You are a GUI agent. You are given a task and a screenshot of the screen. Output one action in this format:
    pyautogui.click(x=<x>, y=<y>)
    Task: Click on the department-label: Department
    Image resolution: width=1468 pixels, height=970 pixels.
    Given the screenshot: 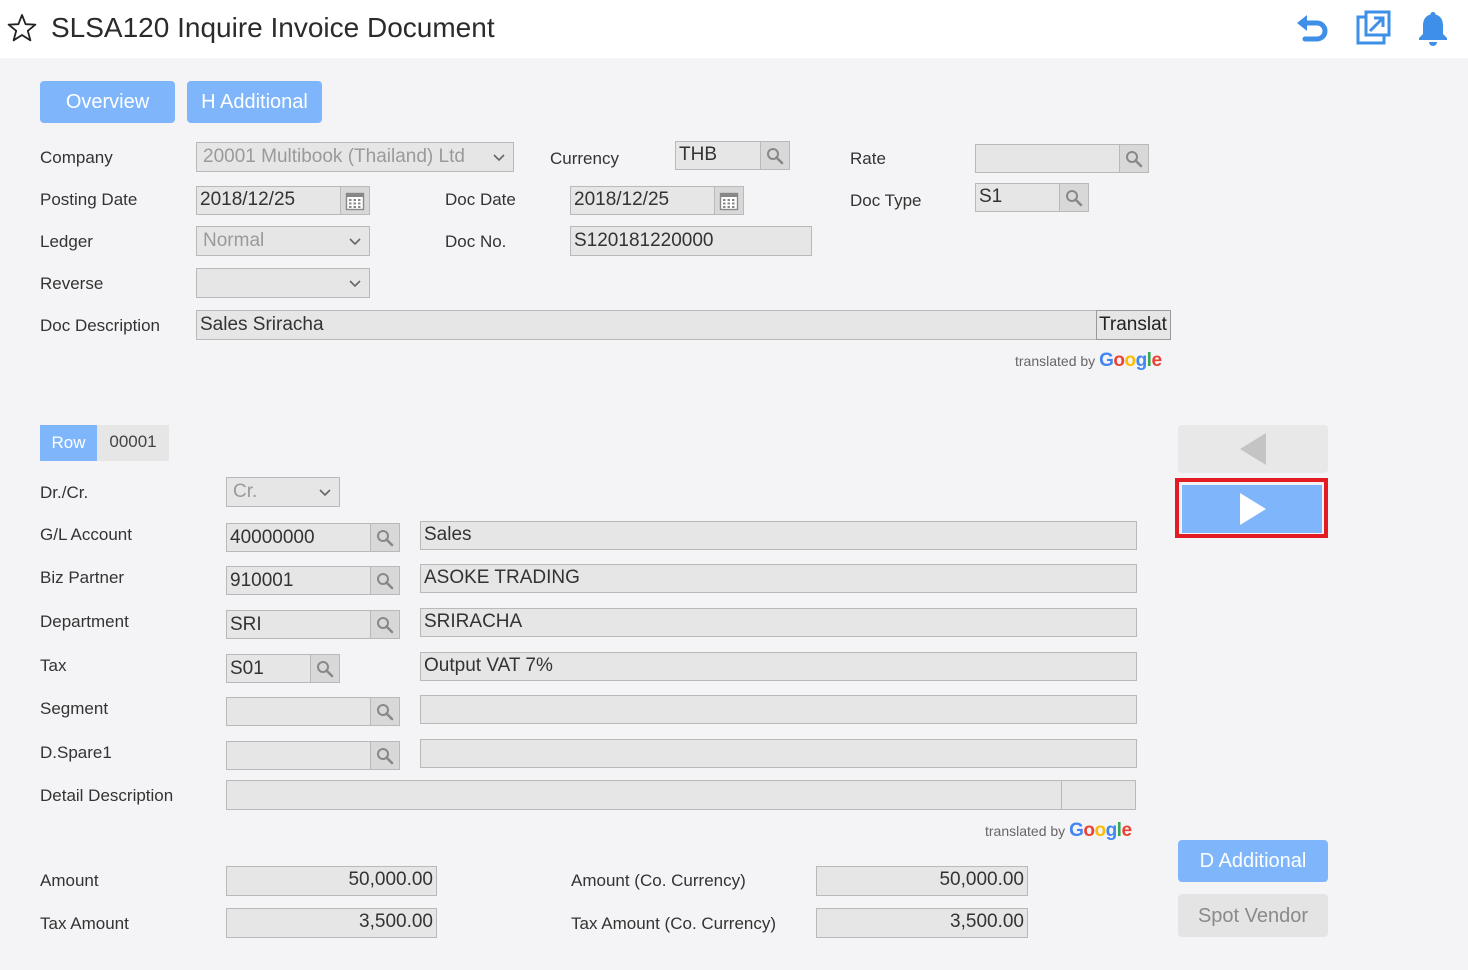 What is the action you would take?
    pyautogui.click(x=84, y=621)
    